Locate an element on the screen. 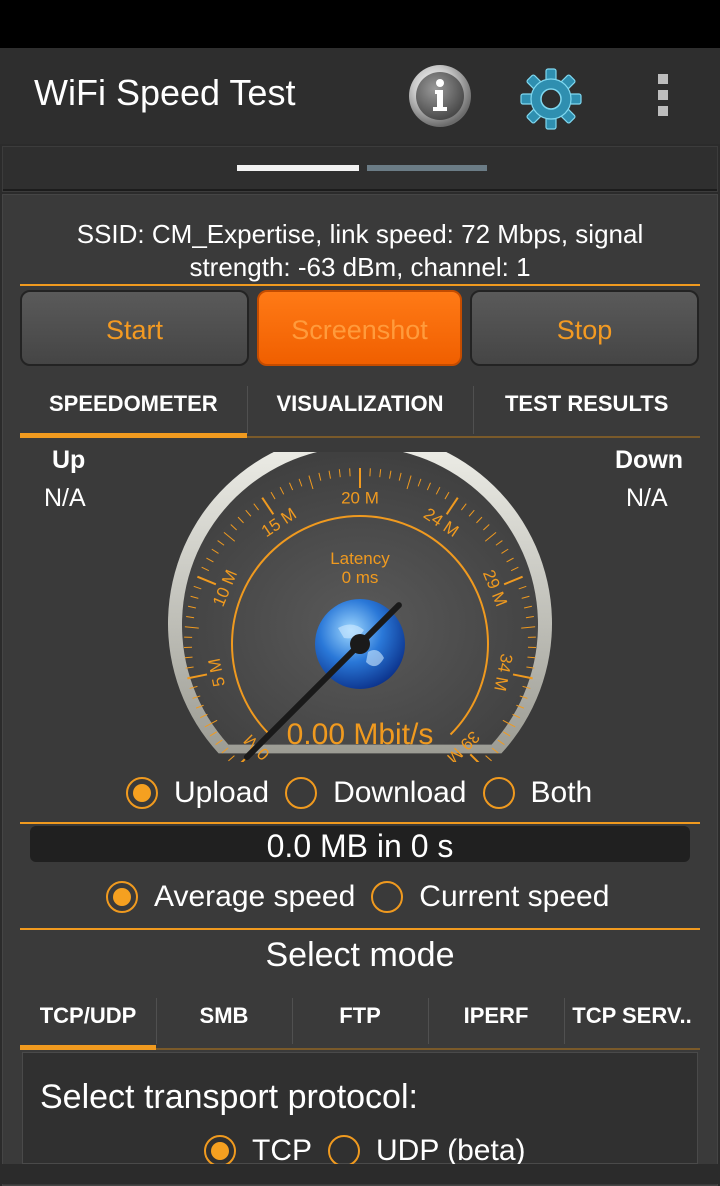  tab-speedometer: SPEEDOMETER is located at coordinates (133, 408).